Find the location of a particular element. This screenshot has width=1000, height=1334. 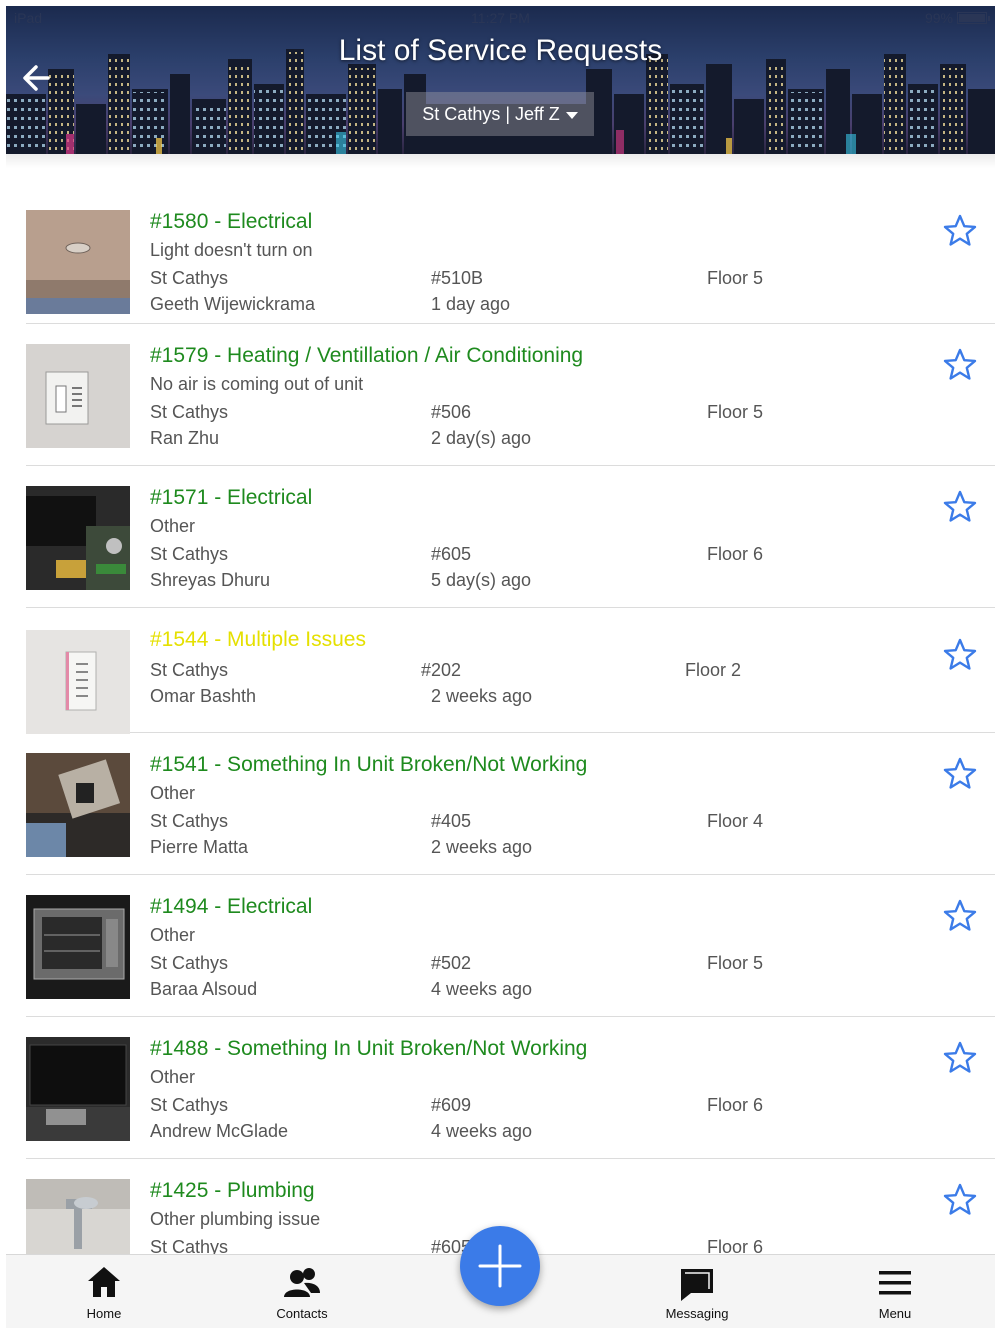

request-age: 2 day(s) ago is located at coordinates (481, 438).